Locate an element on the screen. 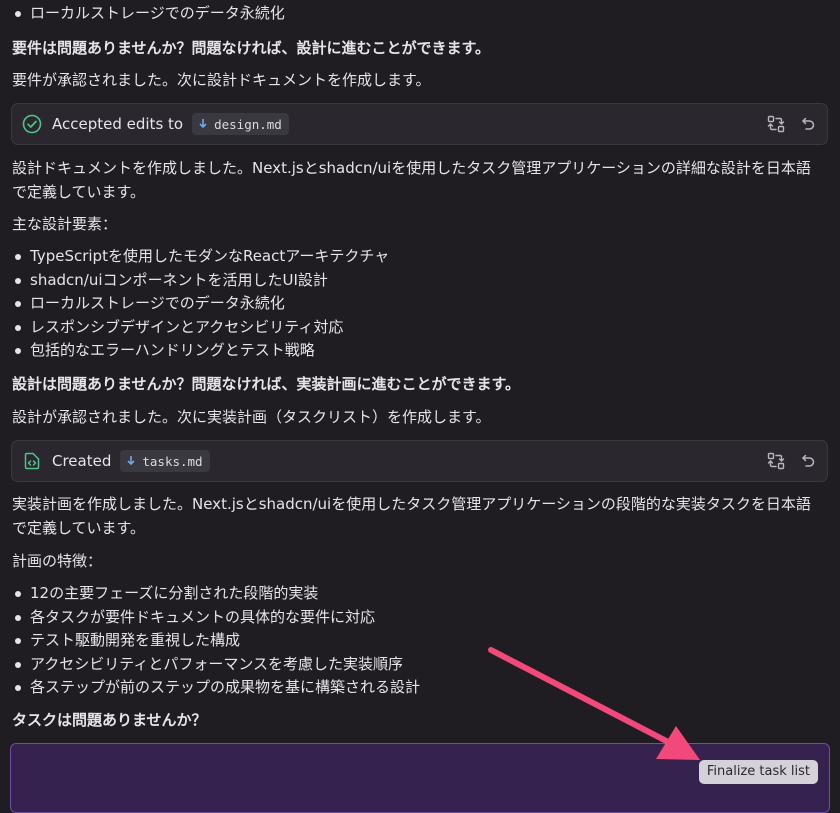  card-label: Accepted edits to is located at coordinates (118, 124).